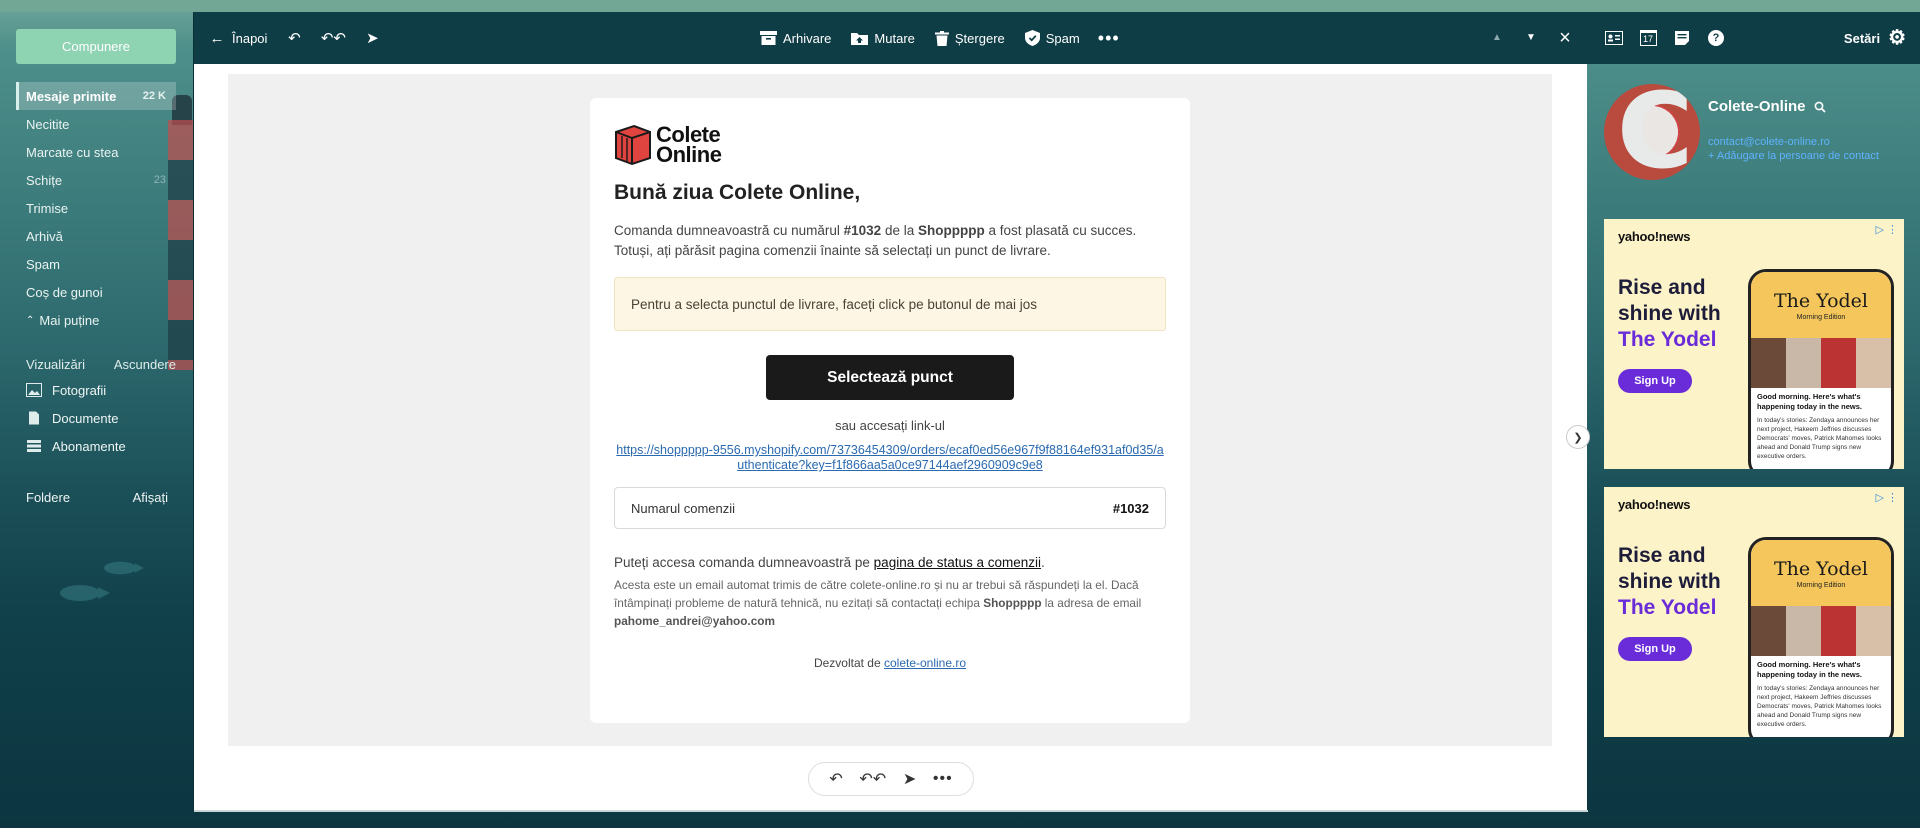  I want to click on colete-online-logo: Colete Online, so click(890, 145).